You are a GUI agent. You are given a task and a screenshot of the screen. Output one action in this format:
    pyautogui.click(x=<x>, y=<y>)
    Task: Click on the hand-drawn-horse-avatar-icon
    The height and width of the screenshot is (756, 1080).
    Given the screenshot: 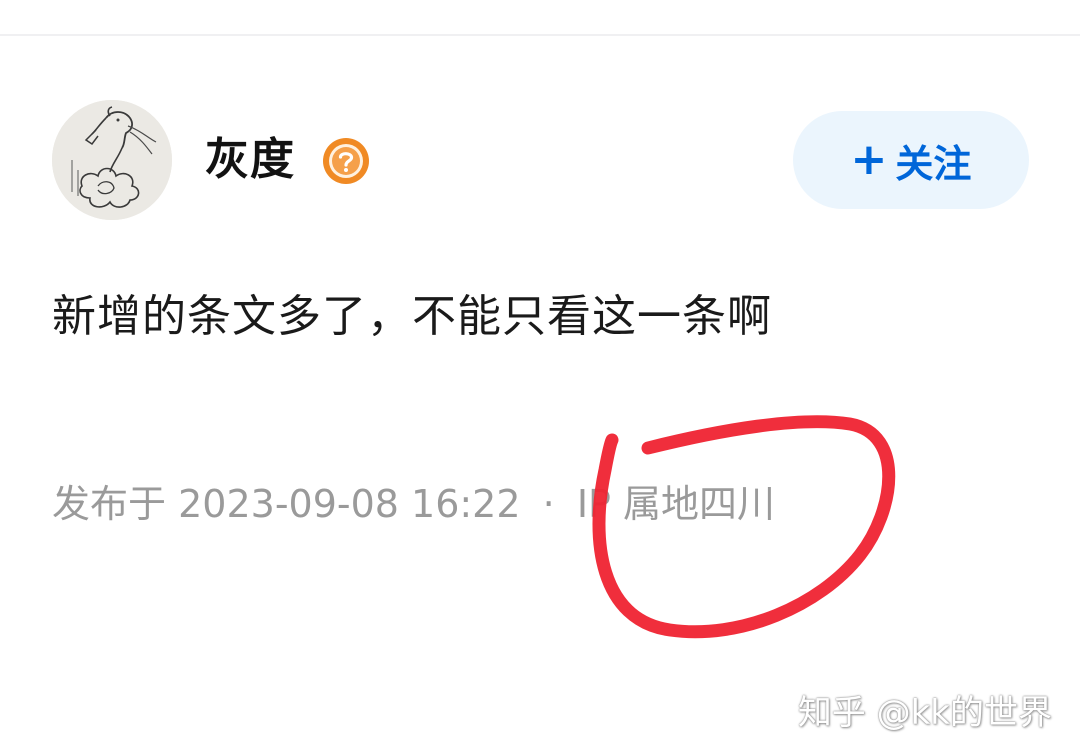 What is the action you would take?
    pyautogui.click(x=112, y=160)
    